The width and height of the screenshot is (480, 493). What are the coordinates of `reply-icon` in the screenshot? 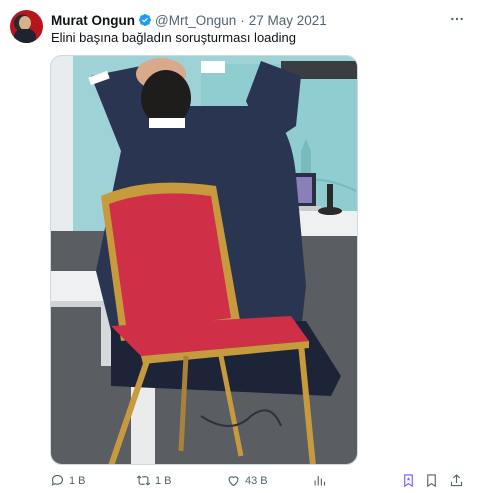 It's located at (57, 480).